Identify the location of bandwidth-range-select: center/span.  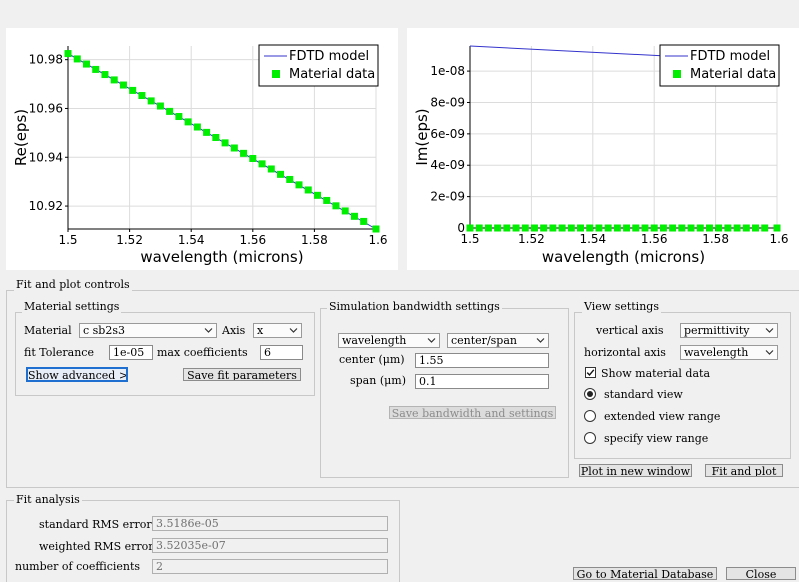
(498, 340).